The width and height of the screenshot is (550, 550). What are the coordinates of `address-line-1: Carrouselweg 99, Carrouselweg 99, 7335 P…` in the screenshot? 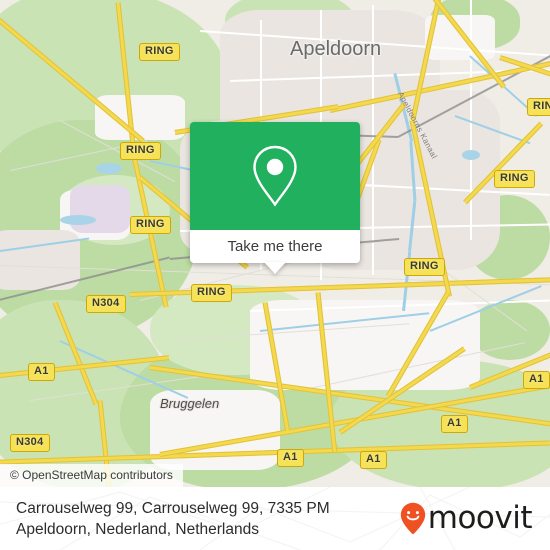 It's located at (173, 508).